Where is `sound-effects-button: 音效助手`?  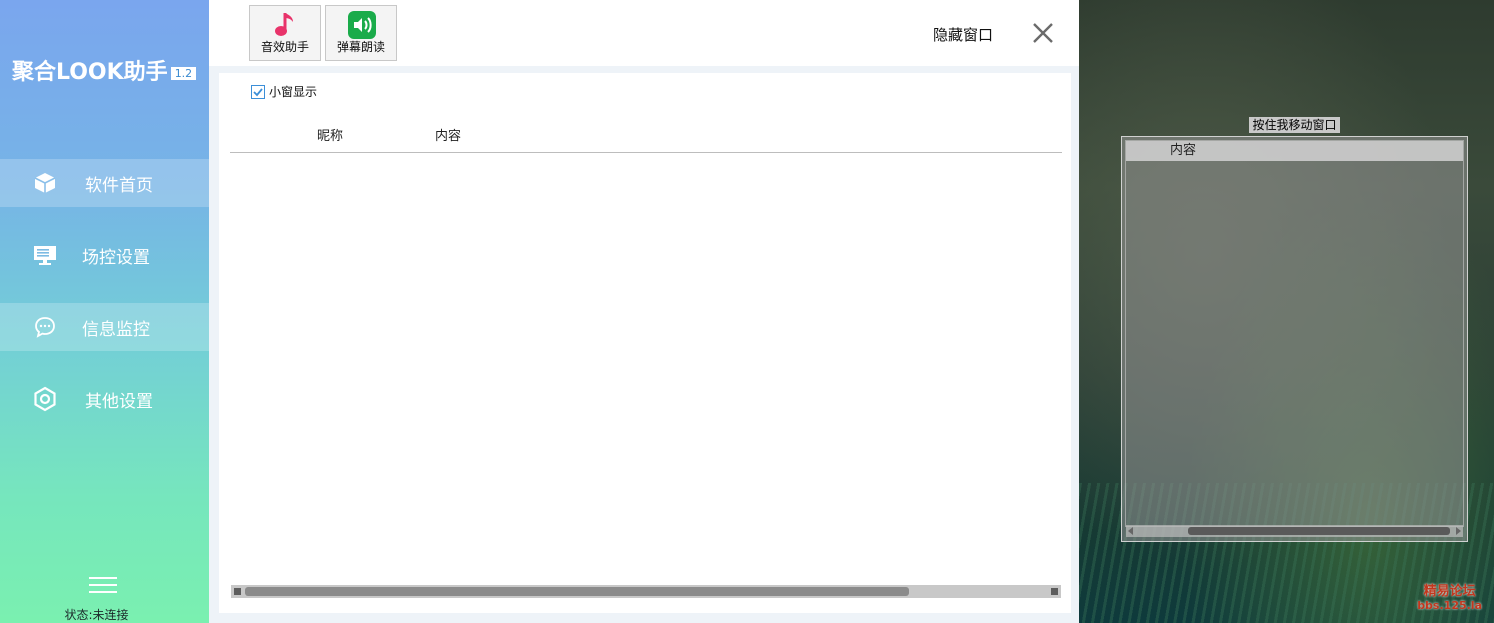
sound-effects-button: 音效助手 is located at coordinates (285, 33).